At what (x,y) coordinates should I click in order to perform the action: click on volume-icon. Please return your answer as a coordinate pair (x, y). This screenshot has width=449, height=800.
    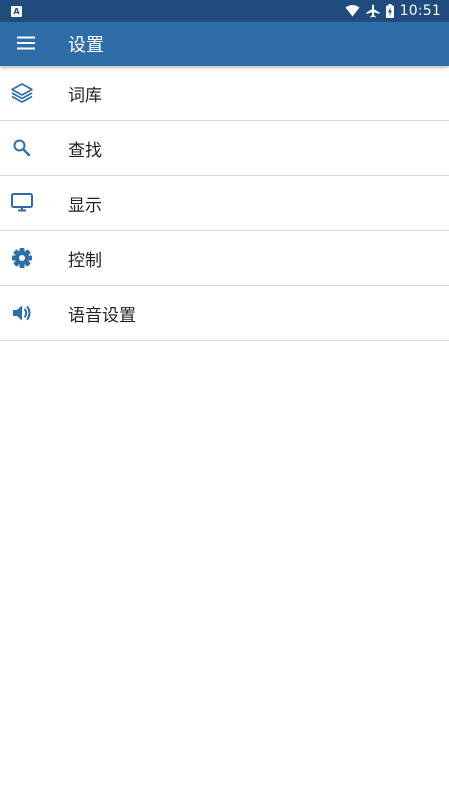
    Looking at the image, I should click on (22, 313).